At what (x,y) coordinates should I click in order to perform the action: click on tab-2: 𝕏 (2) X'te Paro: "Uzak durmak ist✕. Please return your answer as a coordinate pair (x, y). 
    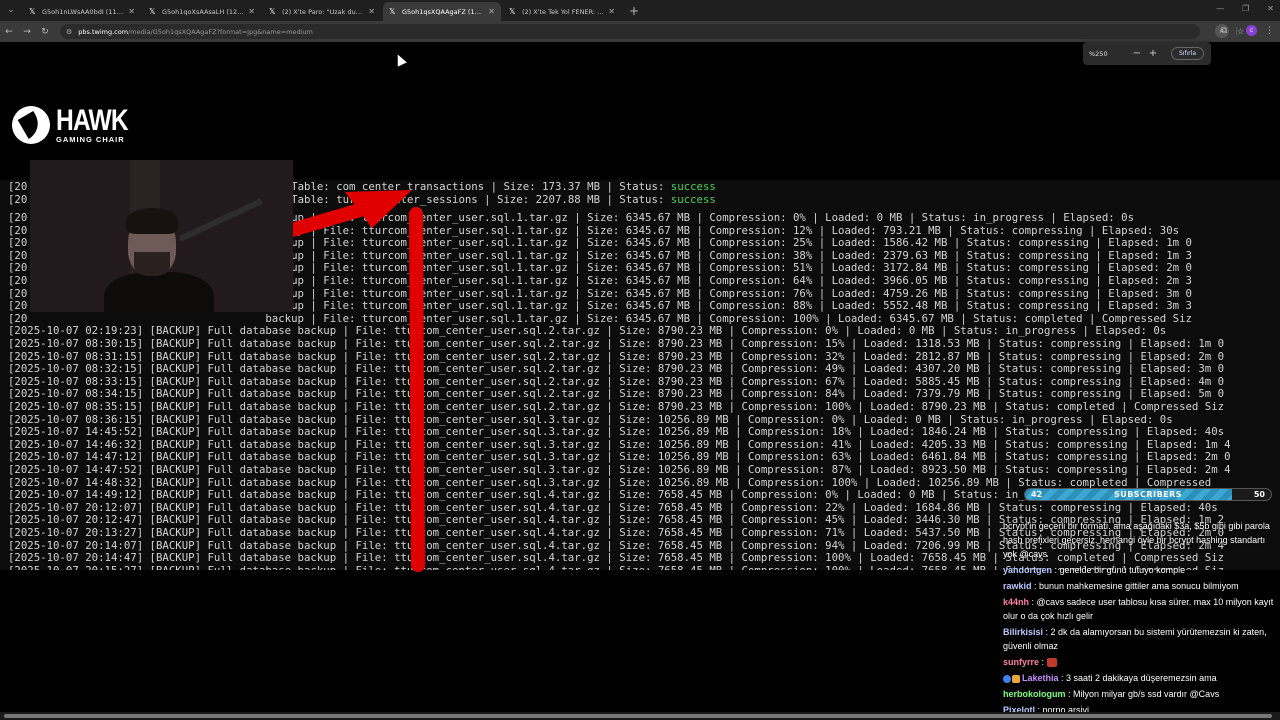
    Looking at the image, I should click on (322, 11).